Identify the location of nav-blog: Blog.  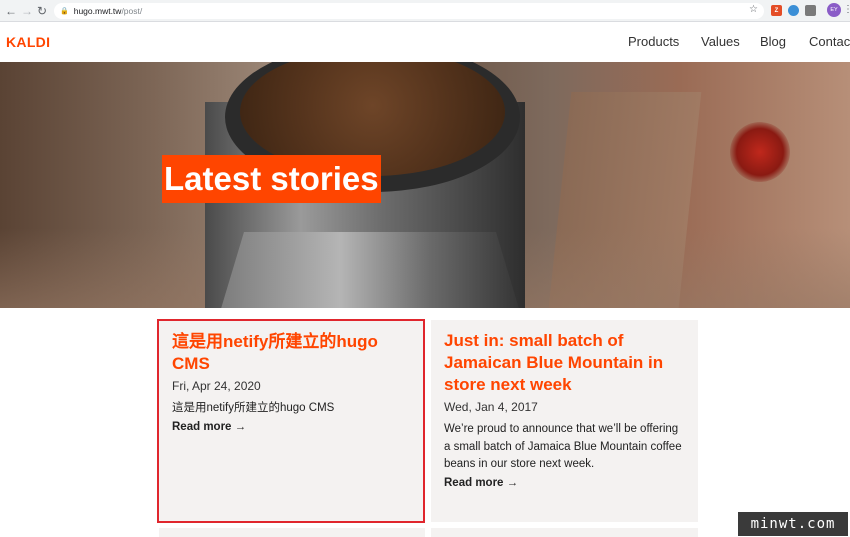
(773, 41).